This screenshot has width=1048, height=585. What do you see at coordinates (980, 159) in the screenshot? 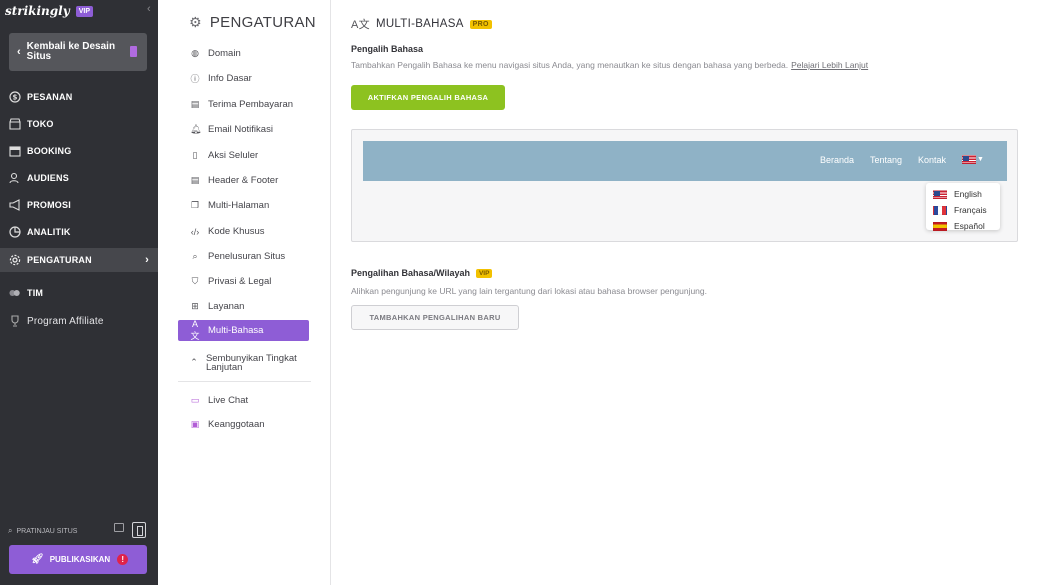
I see `caret-down-icon: ▼` at bounding box center [980, 159].